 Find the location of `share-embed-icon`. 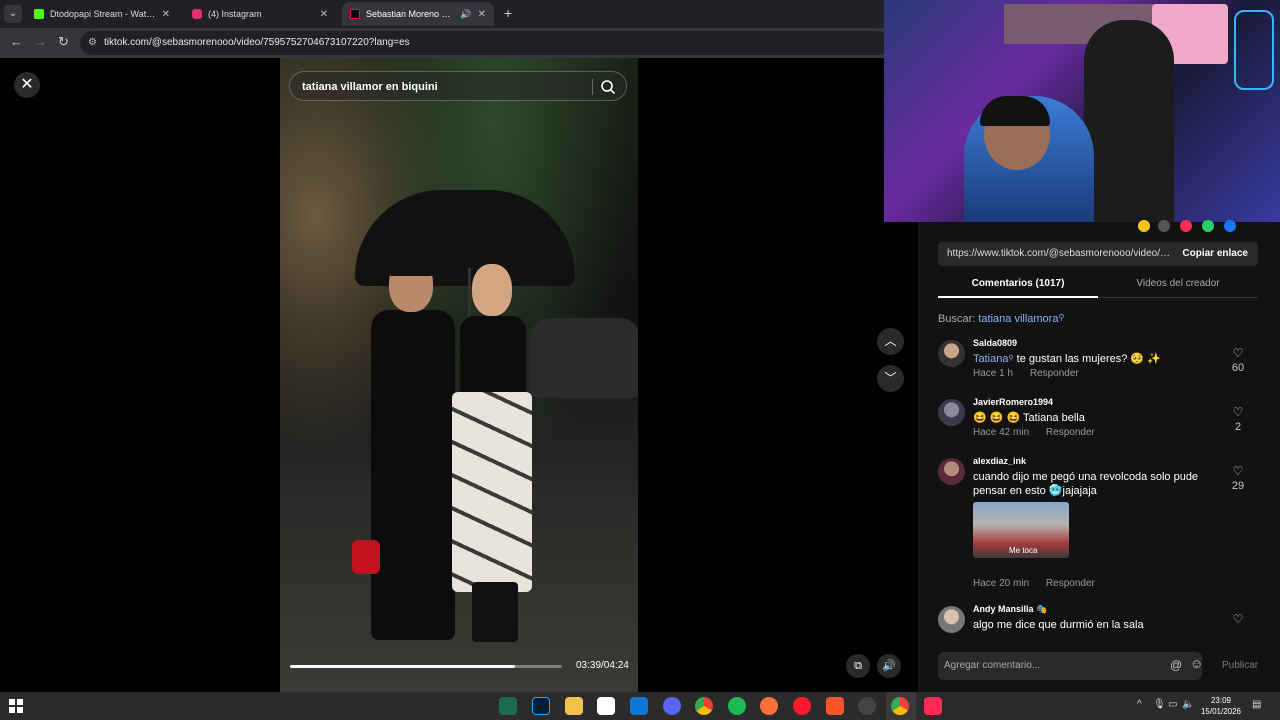

share-embed-icon is located at coordinates (1164, 226).